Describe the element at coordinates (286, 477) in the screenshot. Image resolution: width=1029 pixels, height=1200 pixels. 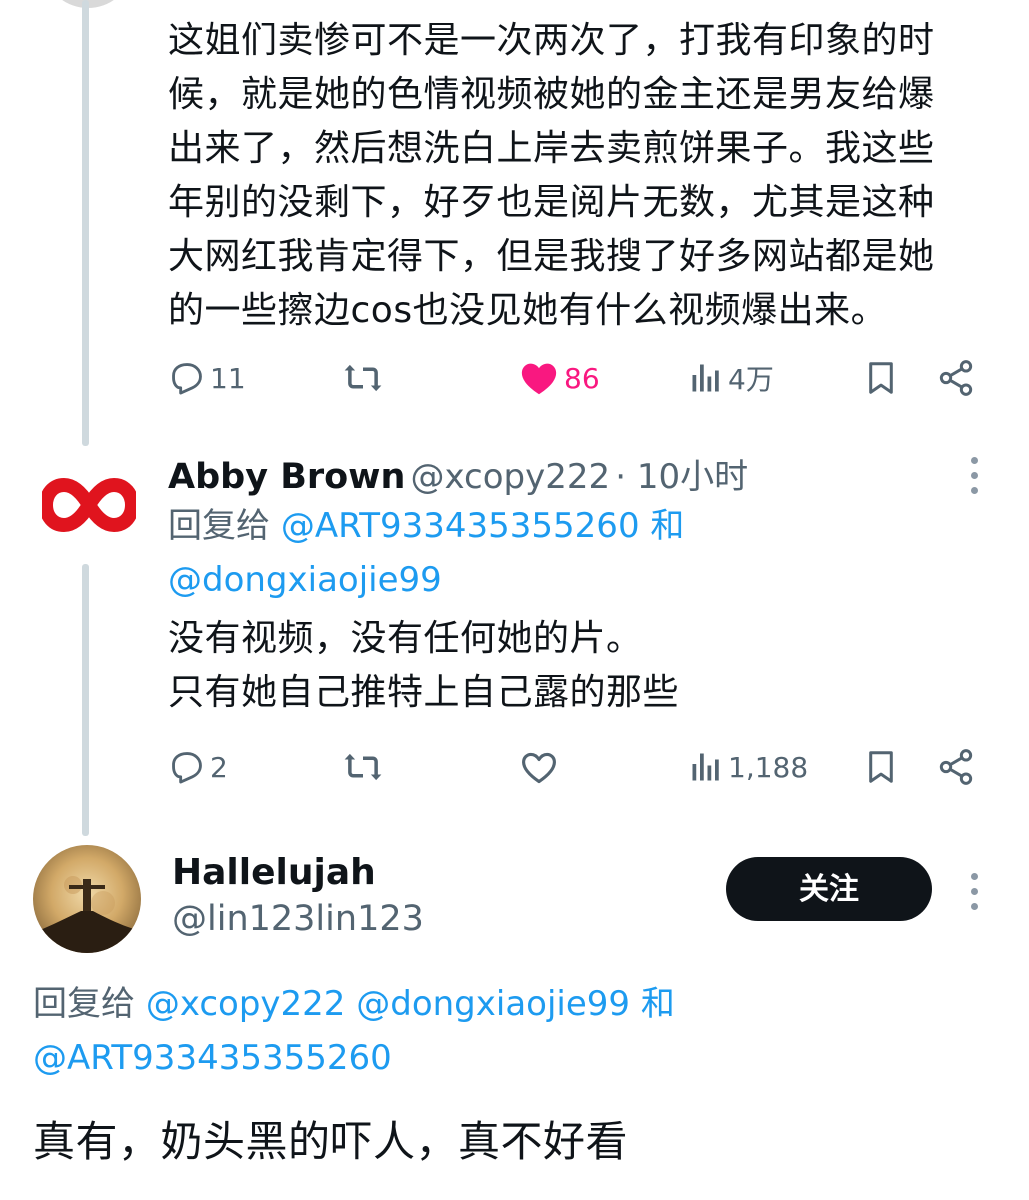
I see `display-name: Abby Brown` at that location.